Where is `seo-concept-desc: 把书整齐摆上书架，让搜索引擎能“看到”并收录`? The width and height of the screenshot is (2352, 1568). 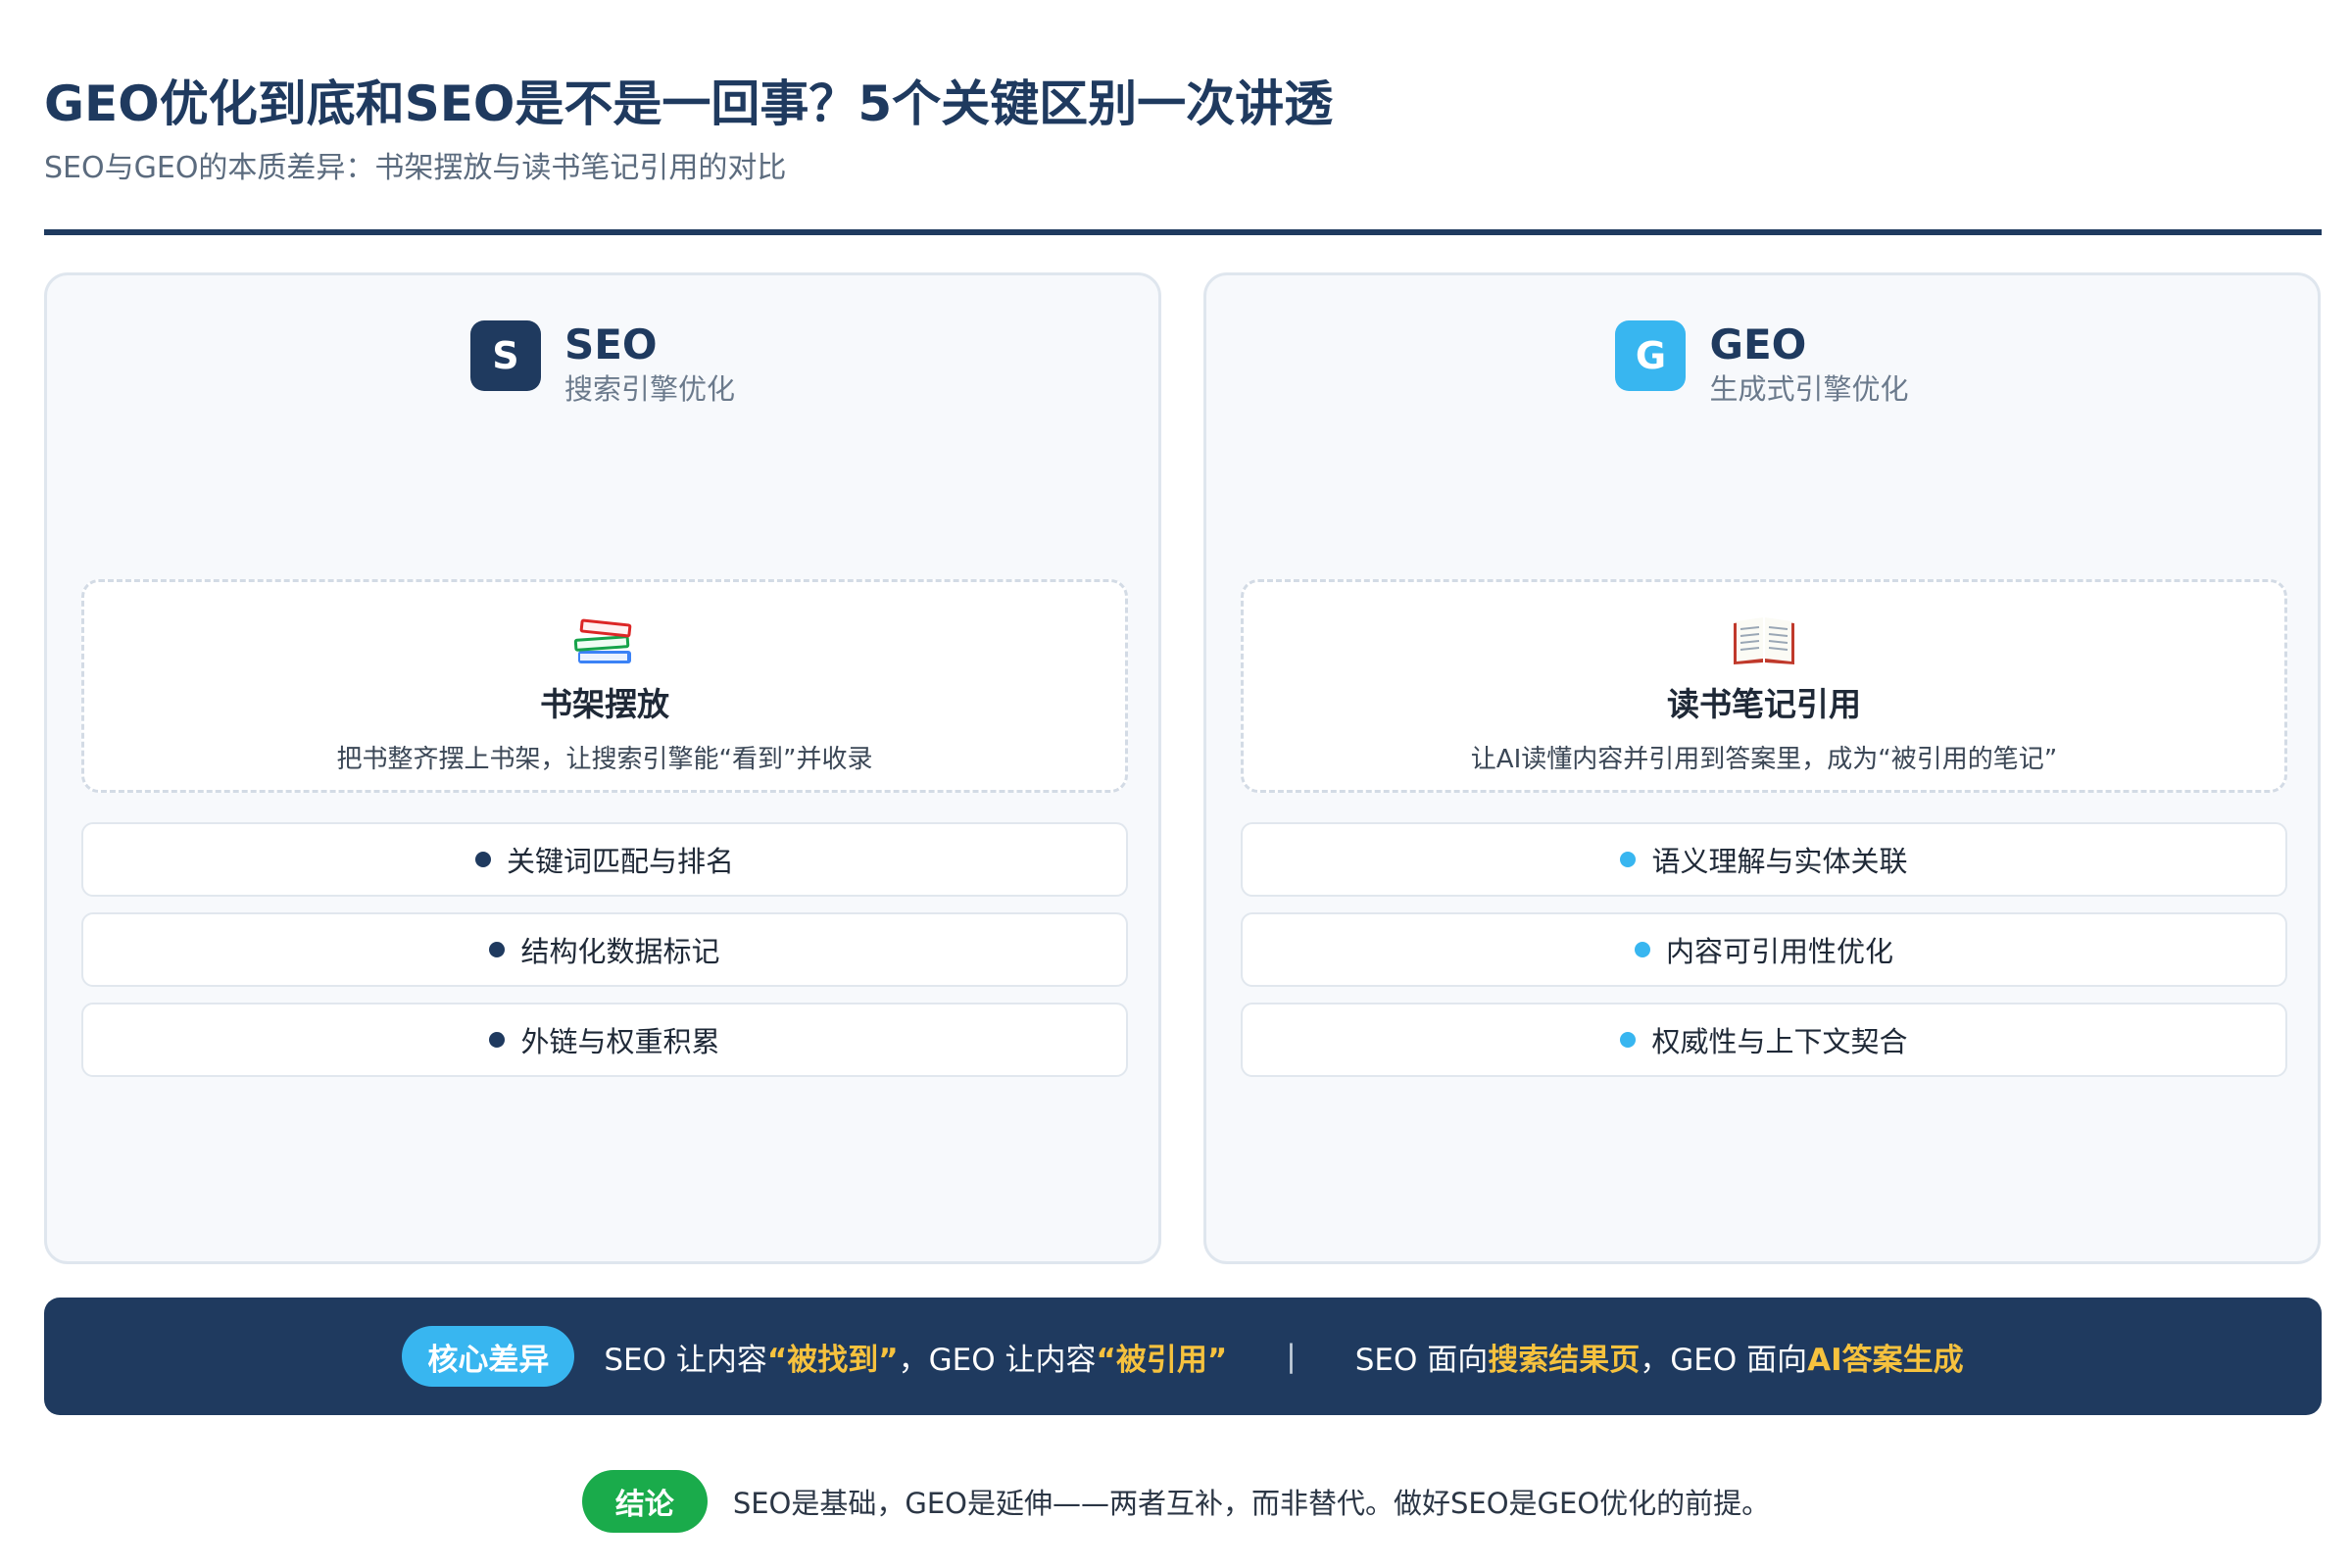
seo-concept-desc: 把书整齐摆上书架，让搜索引擎能“看到”并收录 is located at coordinates (604, 759).